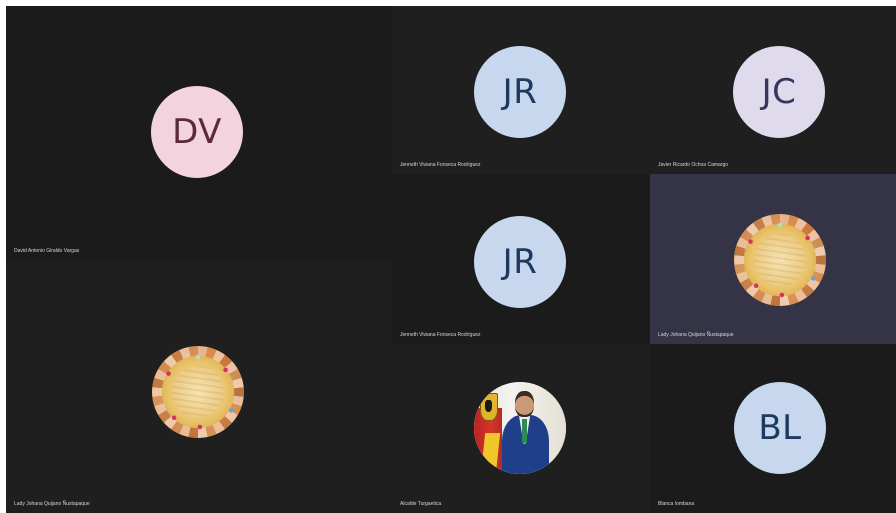 This screenshot has height=513, width=896. I want to click on participant-name-label: Javier Ricardo Ochoa Camargo, so click(693, 165).